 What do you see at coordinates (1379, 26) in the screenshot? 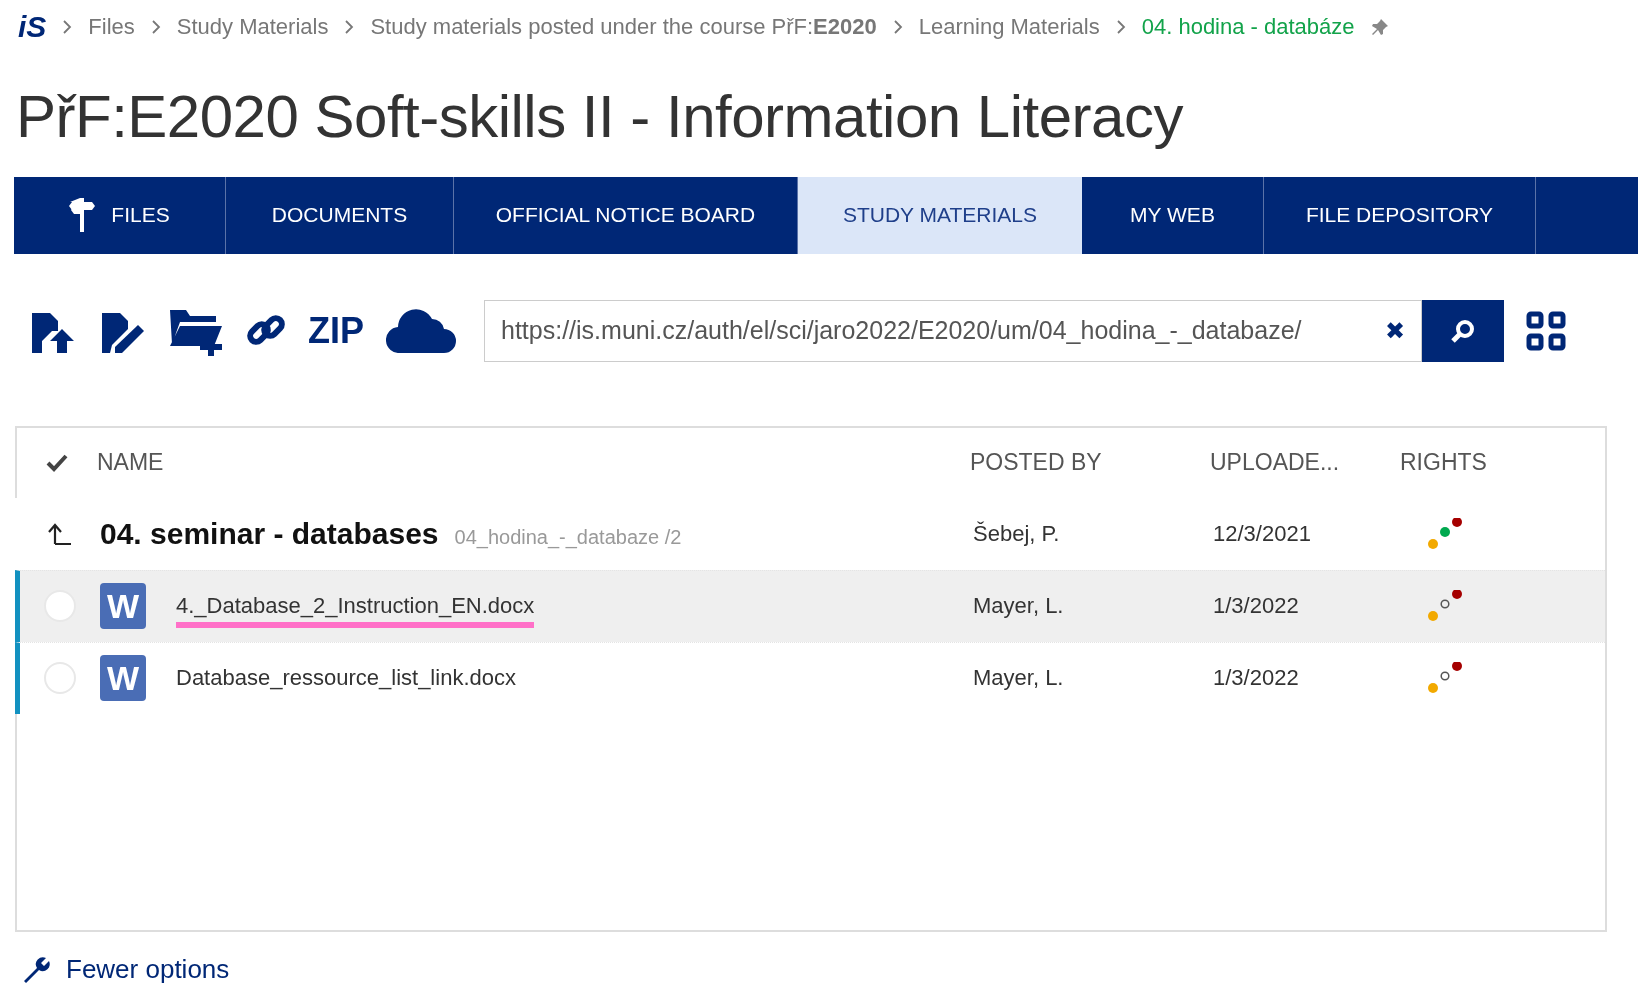
I see `pin-icon` at bounding box center [1379, 26].